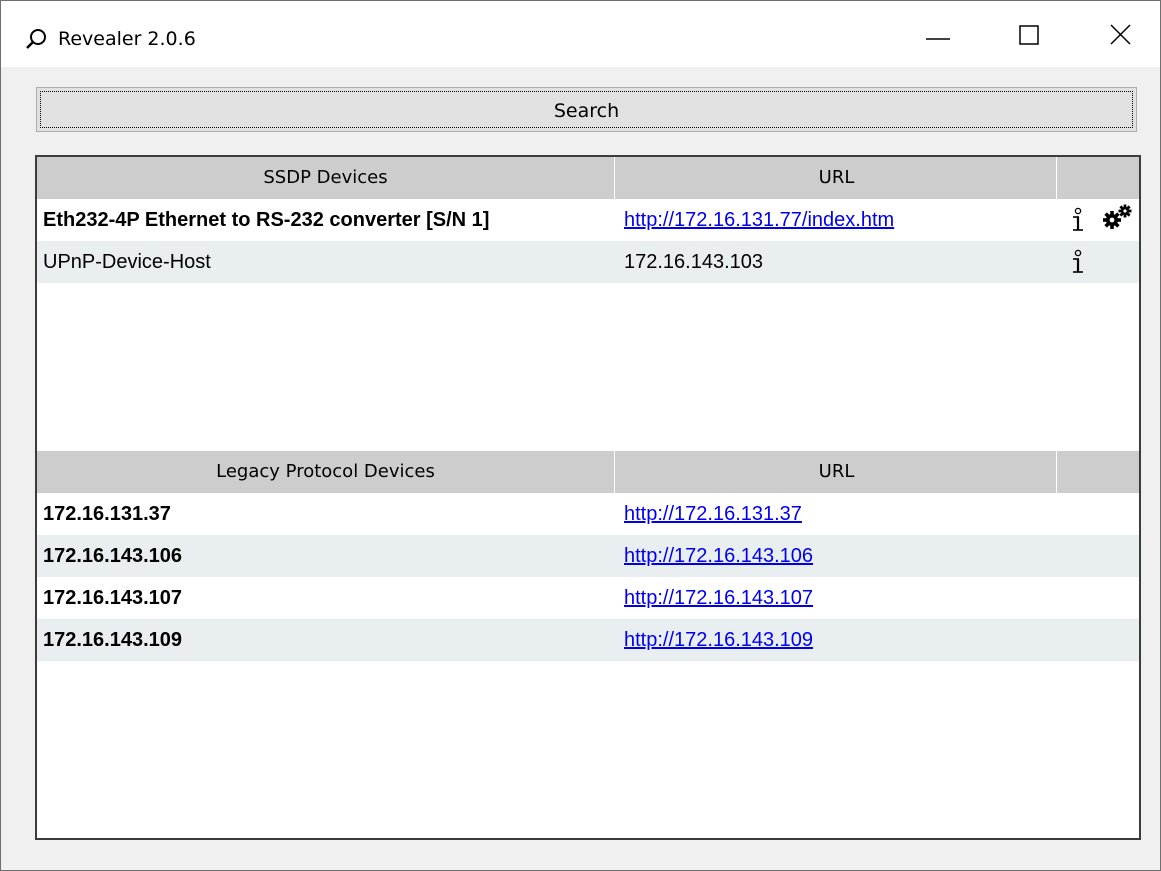 The width and height of the screenshot is (1161, 871). I want to click on legacy-devices-column-header: Legacy Protocol Devices, so click(326, 472).